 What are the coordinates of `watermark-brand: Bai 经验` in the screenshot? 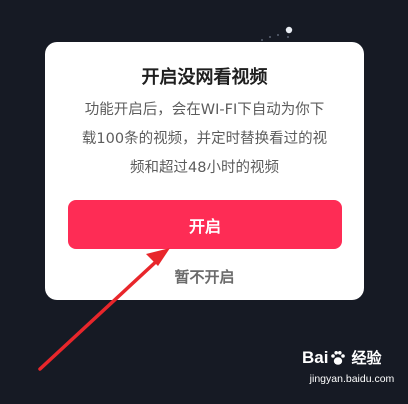 It's located at (341, 357).